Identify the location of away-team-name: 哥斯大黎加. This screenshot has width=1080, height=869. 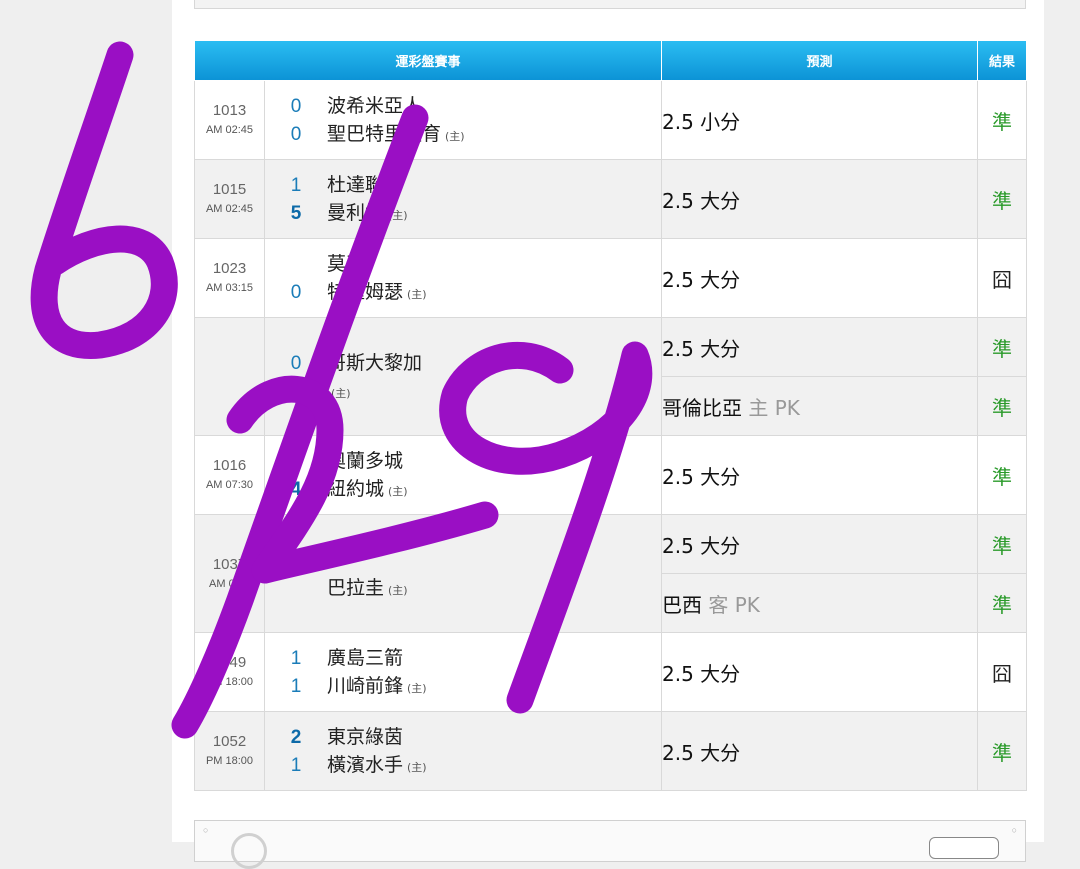
(375, 362).